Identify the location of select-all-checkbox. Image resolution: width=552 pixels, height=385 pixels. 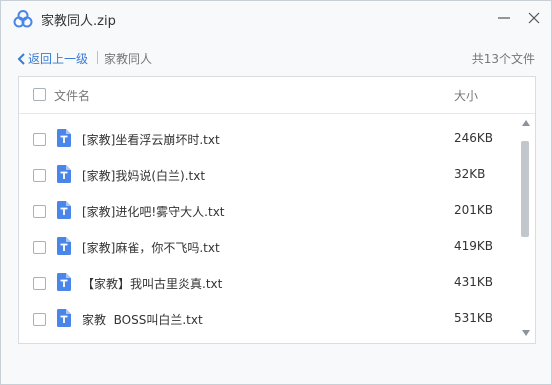
(39, 94).